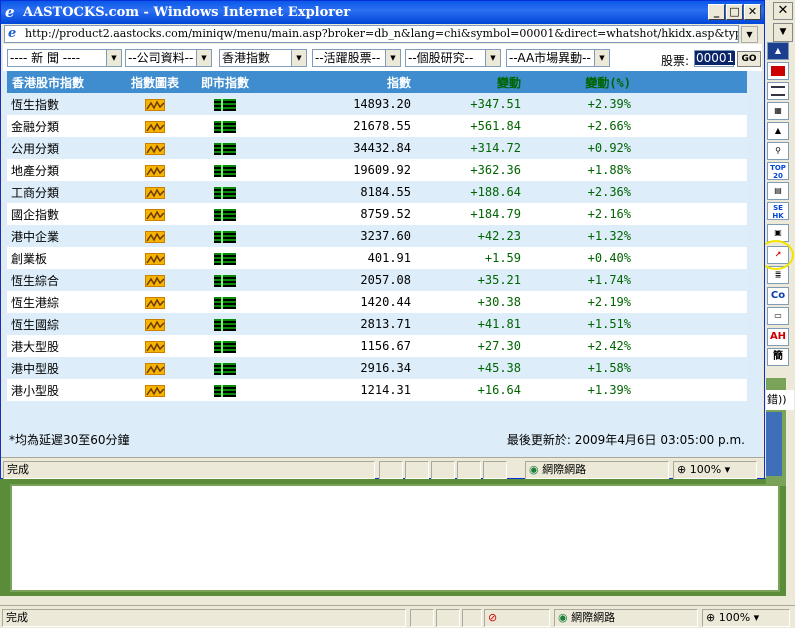  I want to click on stock-research-select: --個股研究-- ▼, so click(453, 58).